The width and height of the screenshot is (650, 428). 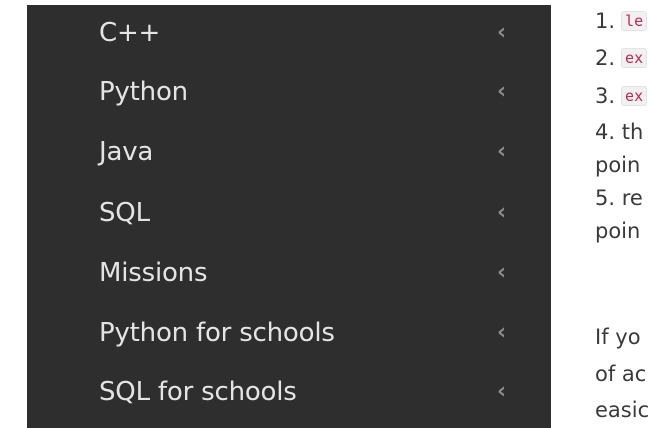 What do you see at coordinates (143, 92) in the screenshot?
I see `sidebar-item-label: Python` at bounding box center [143, 92].